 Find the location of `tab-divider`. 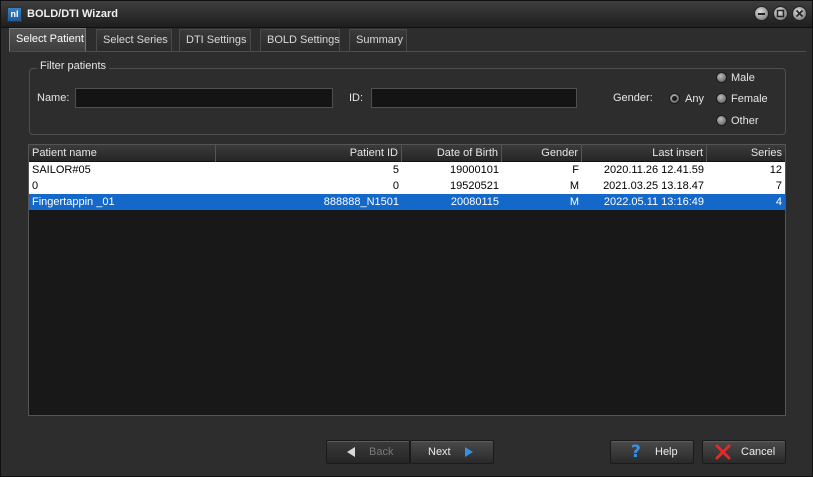

tab-divider is located at coordinates (407, 51).